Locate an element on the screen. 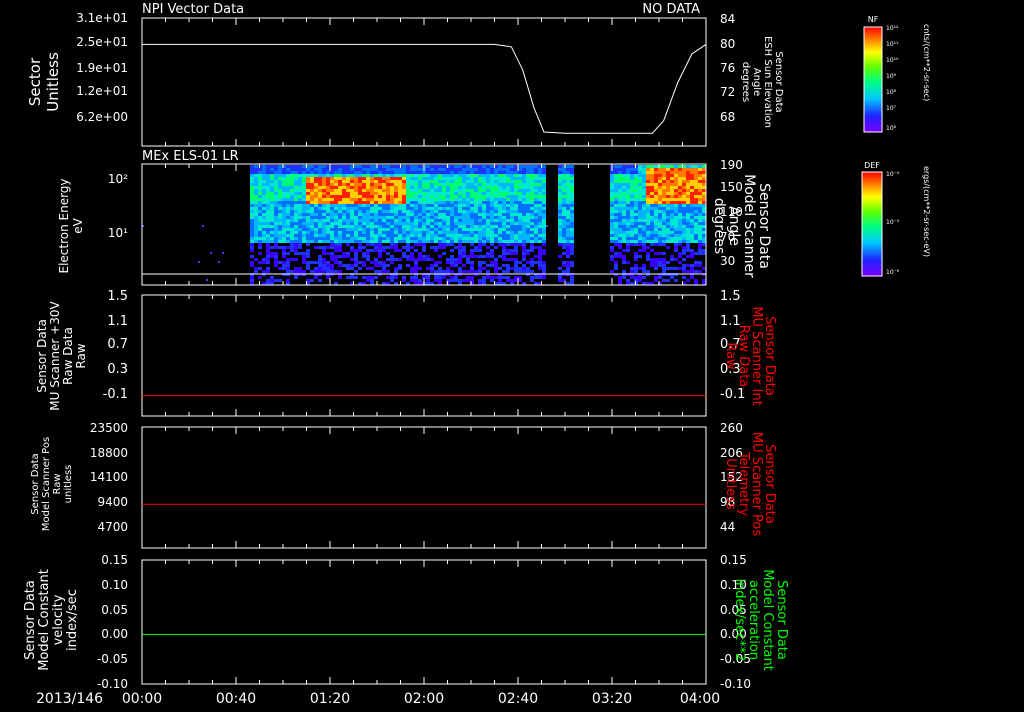  colorbar-gradient is located at coordinates (872, 224).